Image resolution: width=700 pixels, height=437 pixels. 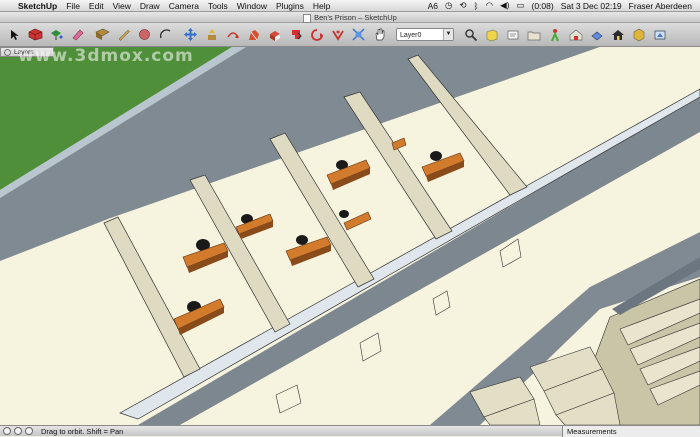 What do you see at coordinates (122, 6) in the screenshot?
I see `menu-view: View` at bounding box center [122, 6].